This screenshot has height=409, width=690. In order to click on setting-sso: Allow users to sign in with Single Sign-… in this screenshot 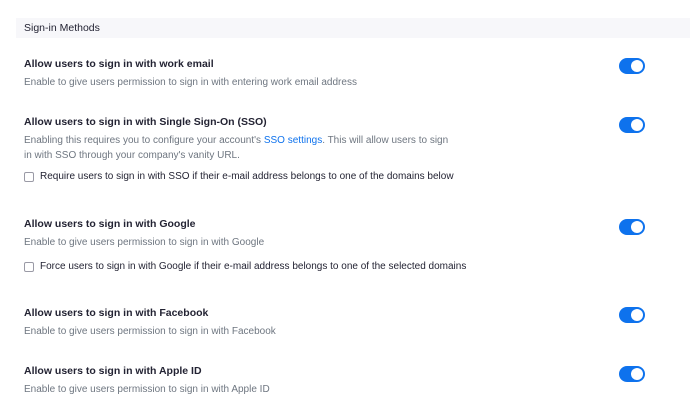, I will do `click(344, 149)`.